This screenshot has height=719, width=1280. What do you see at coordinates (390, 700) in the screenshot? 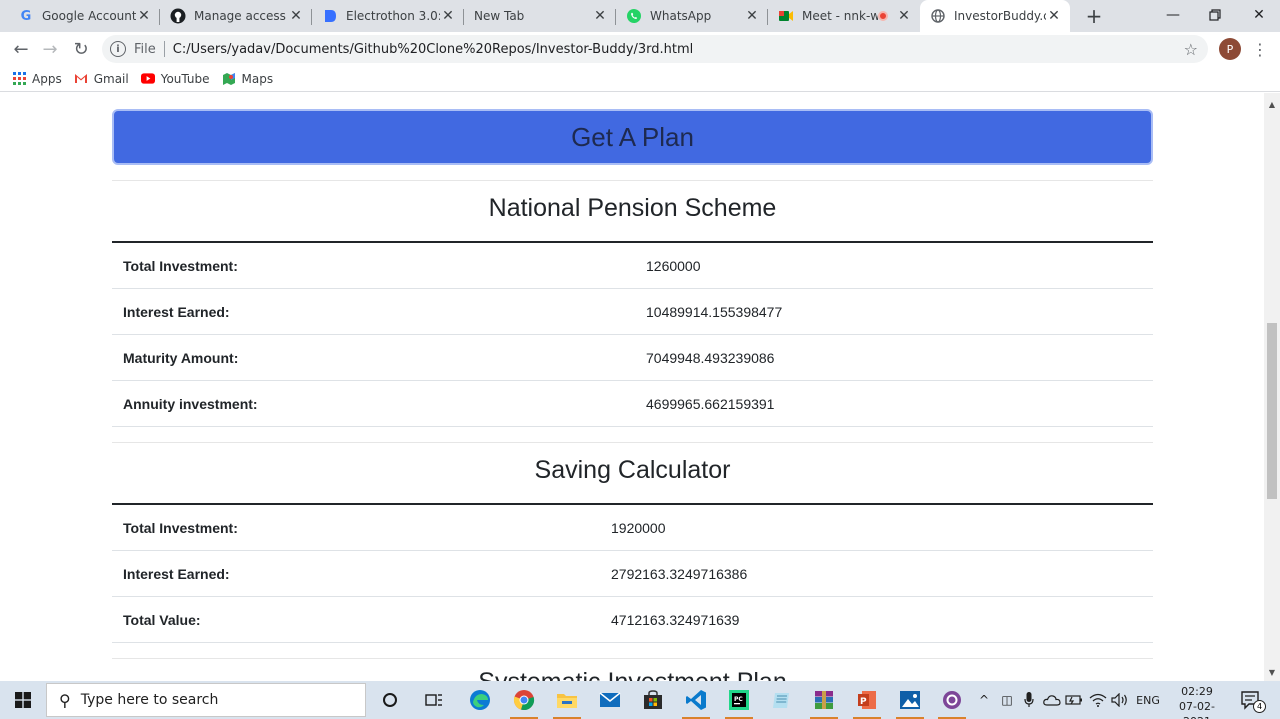
I see `cortana-icon` at bounding box center [390, 700].